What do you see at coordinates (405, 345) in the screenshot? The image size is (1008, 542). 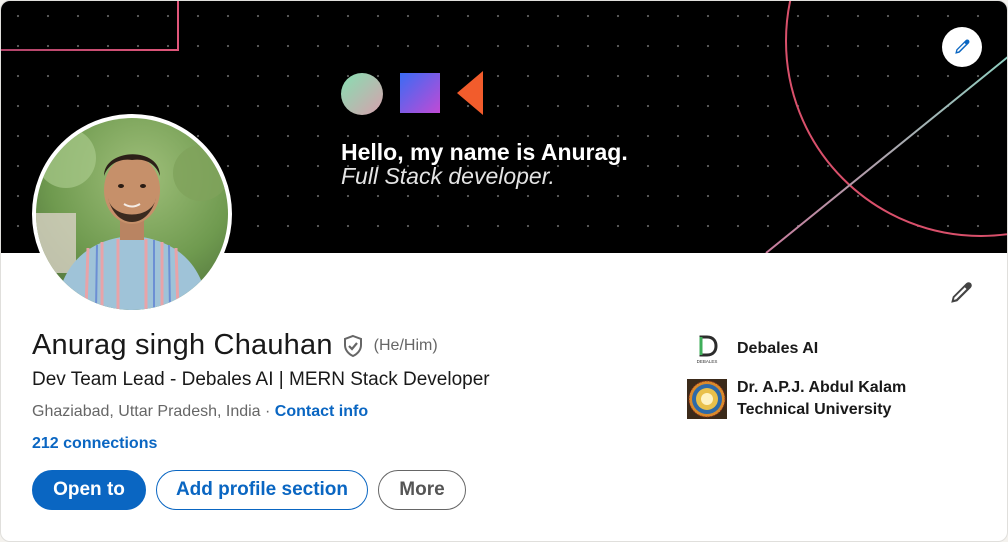 I see `pronouns: (He/Him)` at bounding box center [405, 345].